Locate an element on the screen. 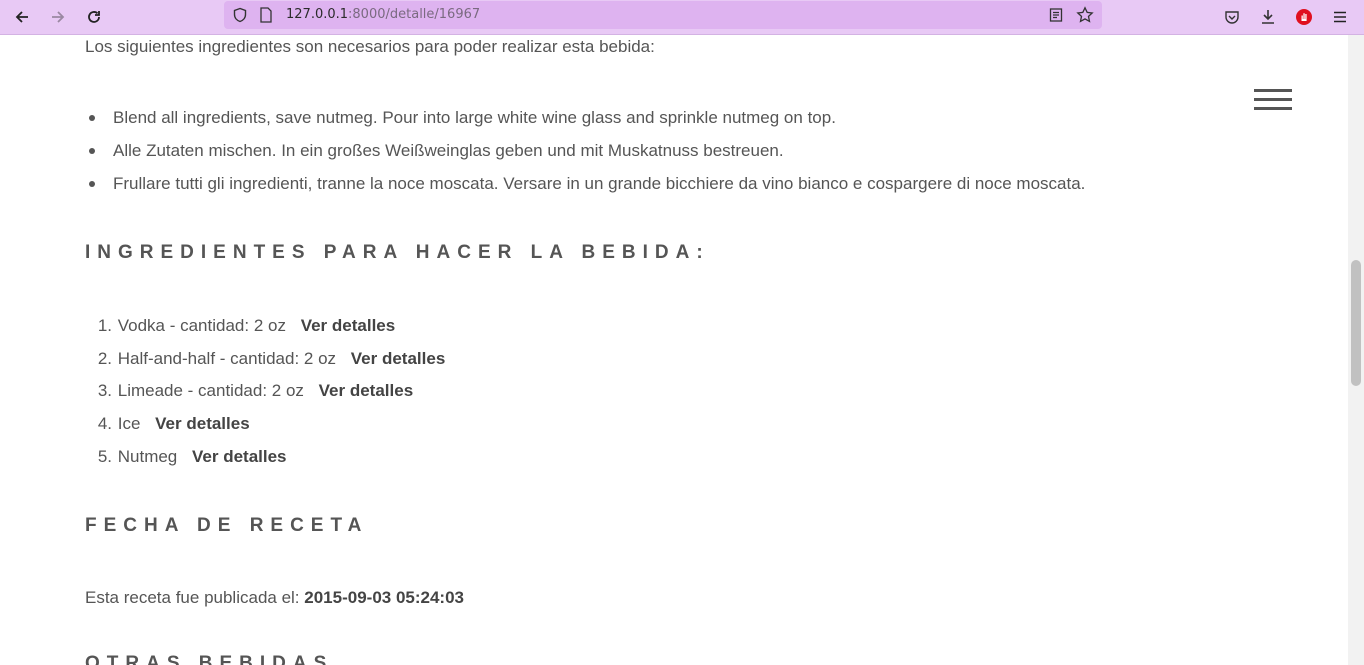 The width and height of the screenshot is (1364, 665). ingredient-item: 5. Nutmeg Ver detalles is located at coordinates (265, 457).